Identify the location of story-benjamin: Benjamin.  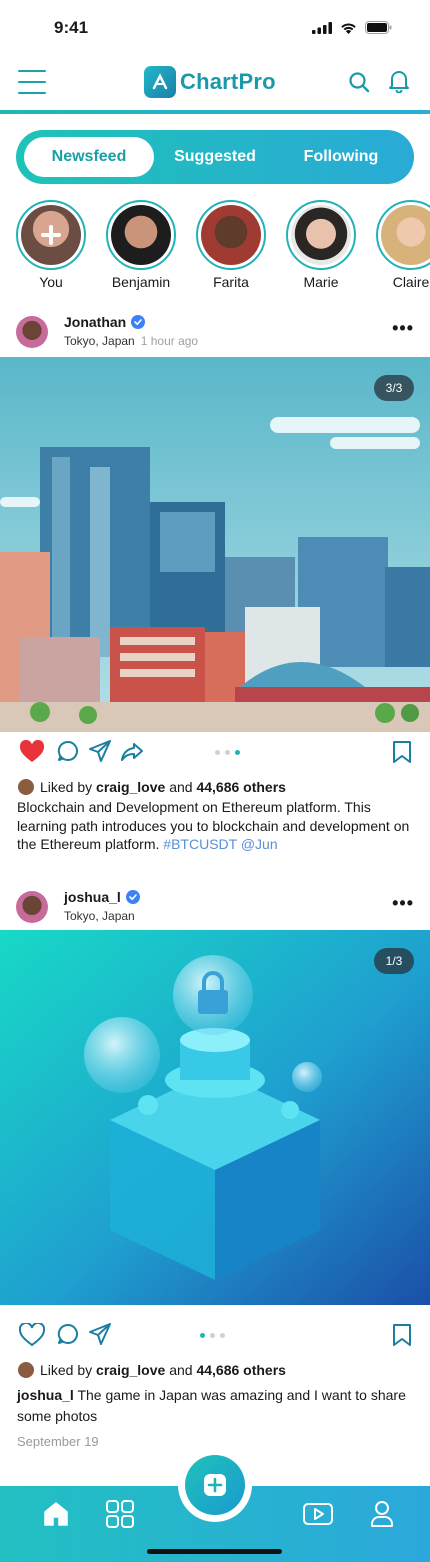
(141, 245).